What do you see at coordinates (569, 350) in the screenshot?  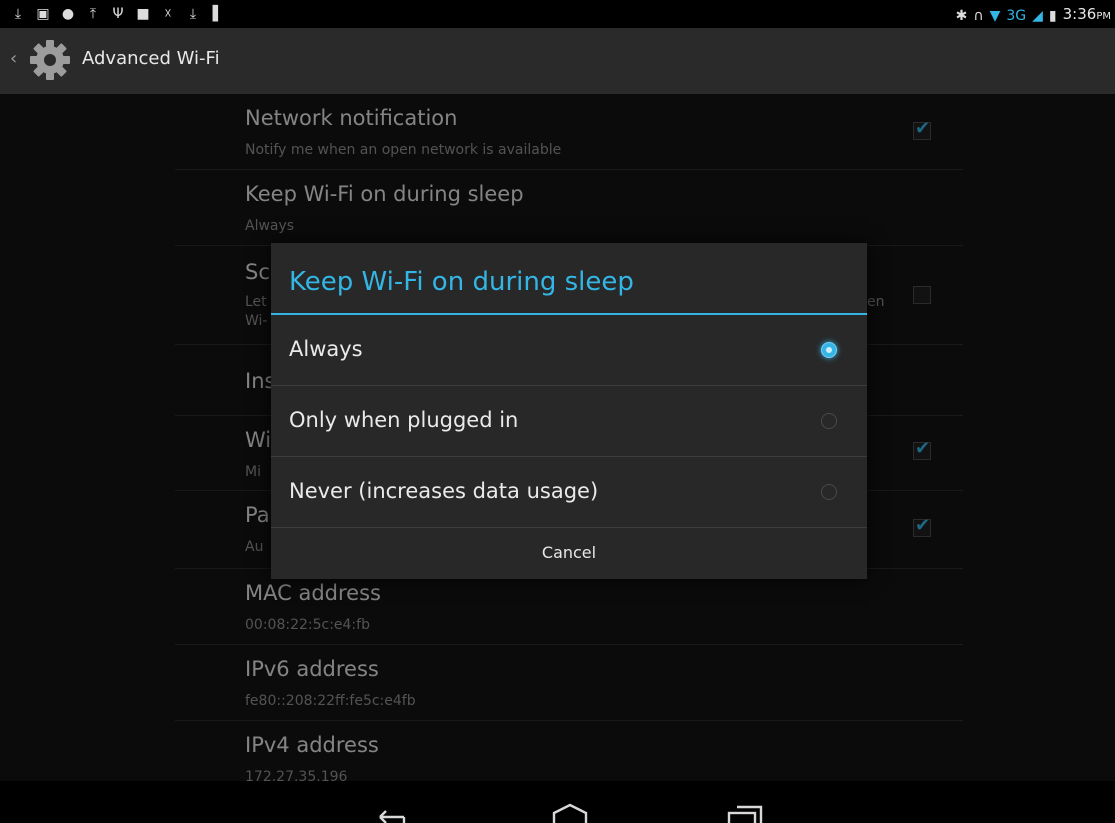 I see `option-always: Always` at bounding box center [569, 350].